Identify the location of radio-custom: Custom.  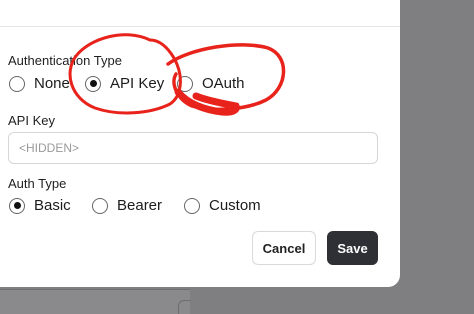
(222, 205).